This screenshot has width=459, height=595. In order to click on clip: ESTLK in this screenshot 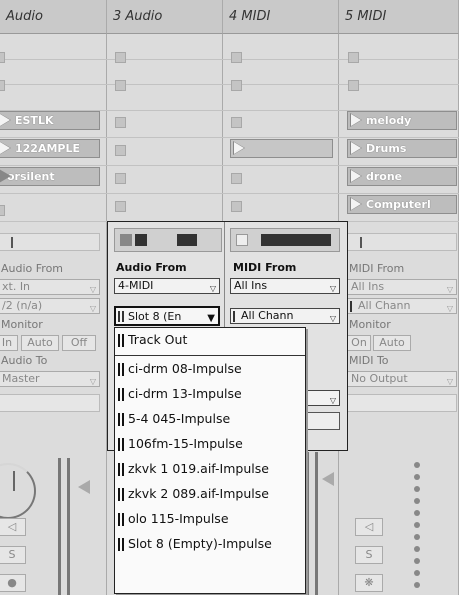, I will do `click(50, 120)`.